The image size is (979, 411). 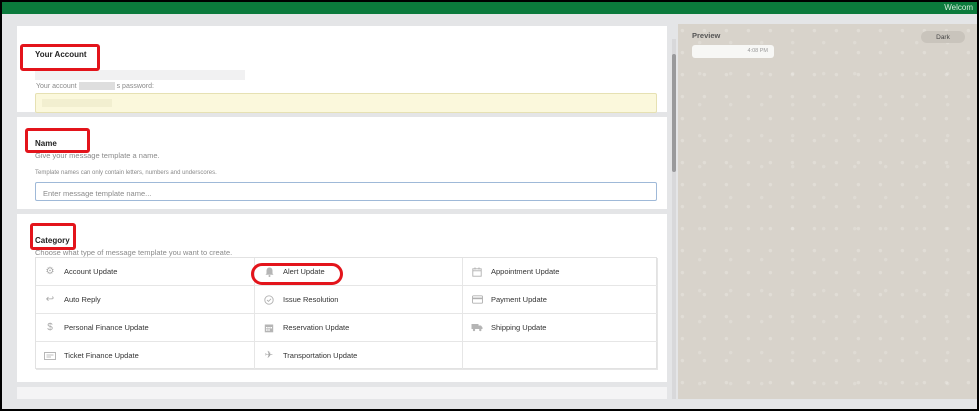 What do you see at coordinates (145, 300) in the screenshot?
I see `category-option-auto-reply: ↩ Auto Reply` at bounding box center [145, 300].